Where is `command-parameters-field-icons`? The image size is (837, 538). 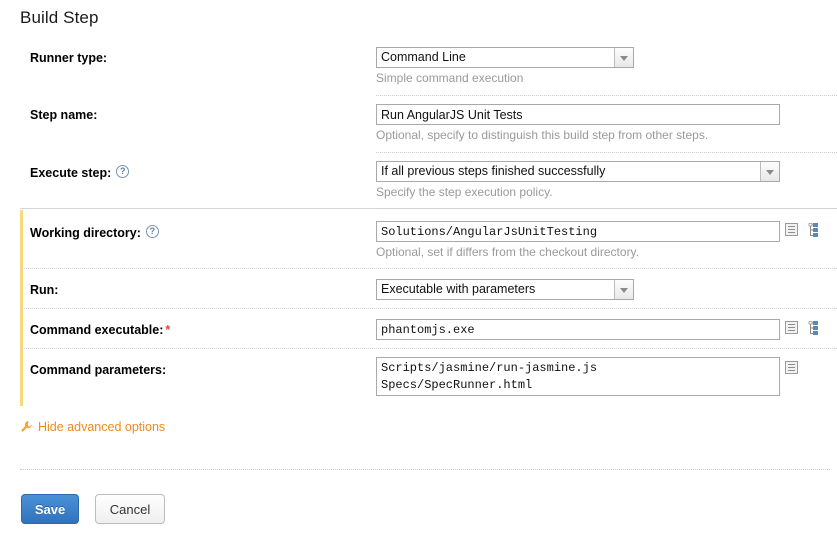 command-parameters-field-icons is located at coordinates (791, 368).